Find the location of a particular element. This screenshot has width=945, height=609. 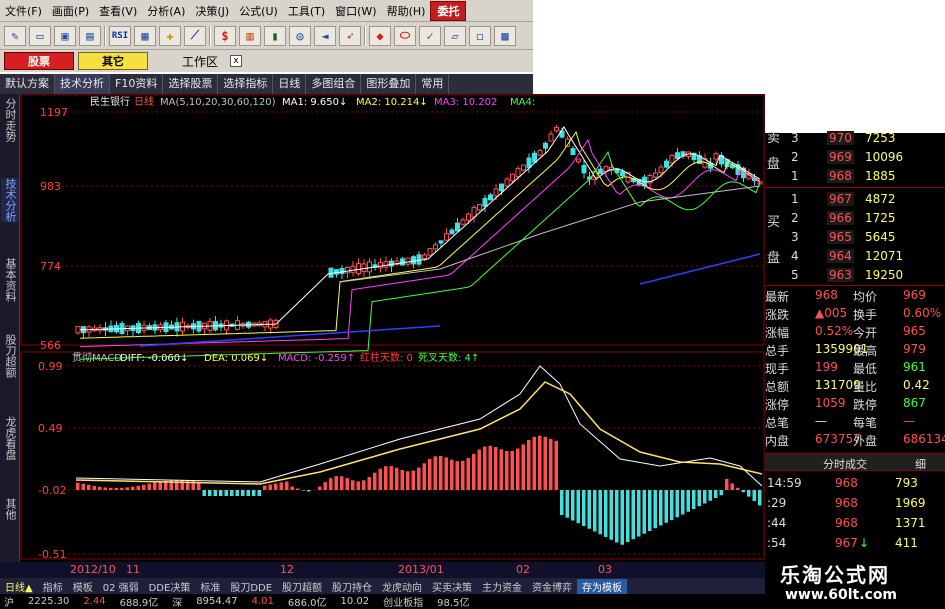

leftnav-tab: 龙虎看盘 is located at coordinates (10, 438).